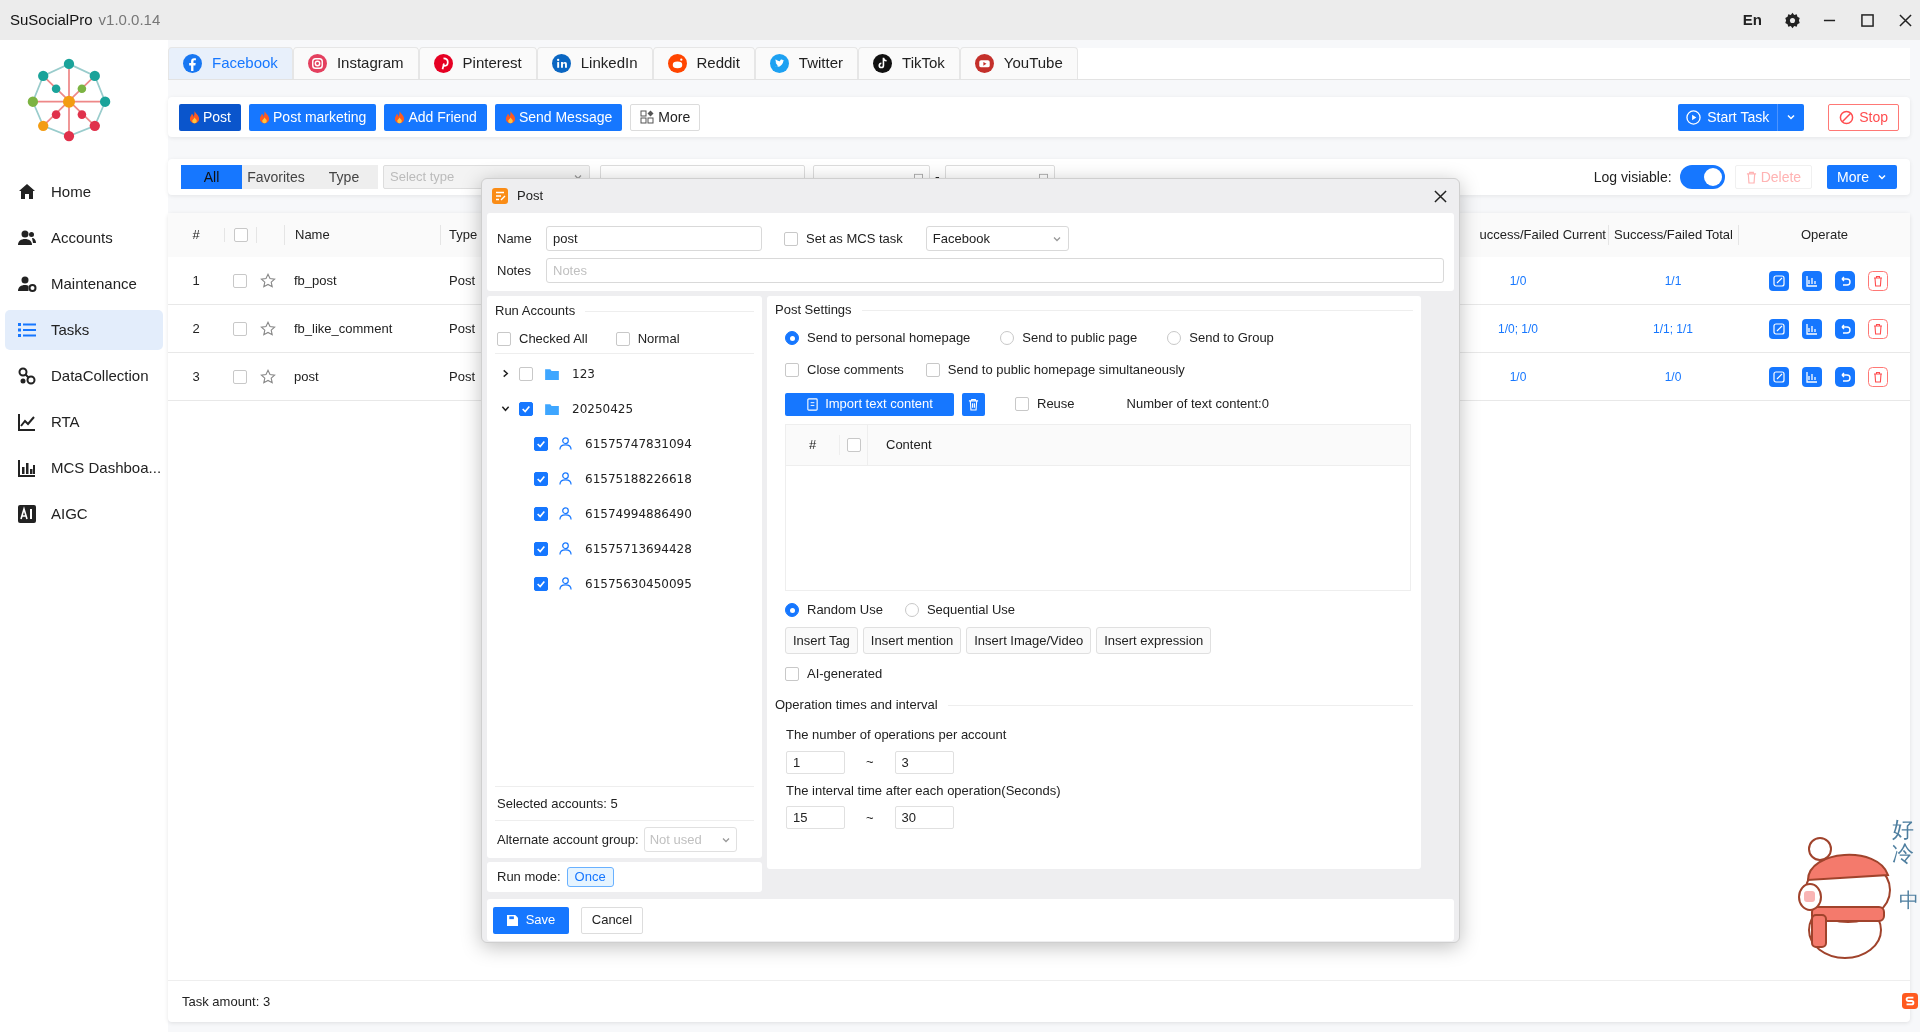 This screenshot has height=1032, width=1920. I want to click on action-button: Send Message, so click(558, 117).